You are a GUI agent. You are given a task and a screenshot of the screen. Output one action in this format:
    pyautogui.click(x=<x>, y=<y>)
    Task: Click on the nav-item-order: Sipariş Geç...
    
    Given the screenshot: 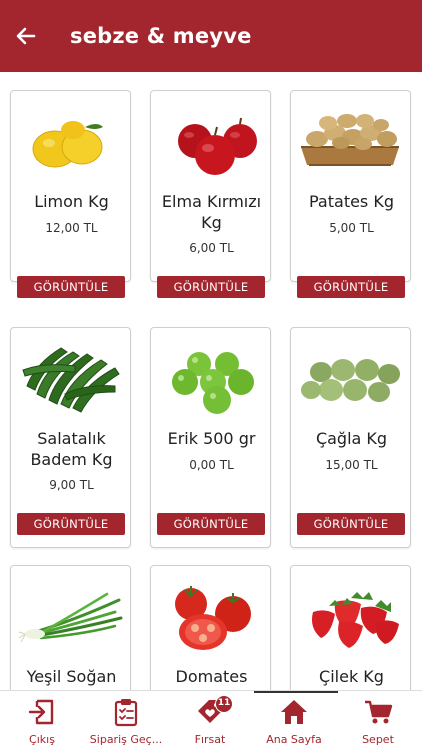 What is the action you would take?
    pyautogui.click(x=126, y=720)
    